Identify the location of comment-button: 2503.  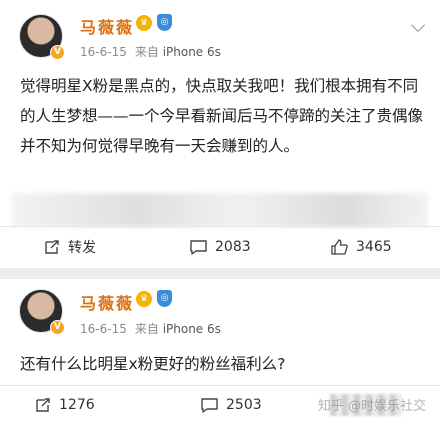
(231, 405).